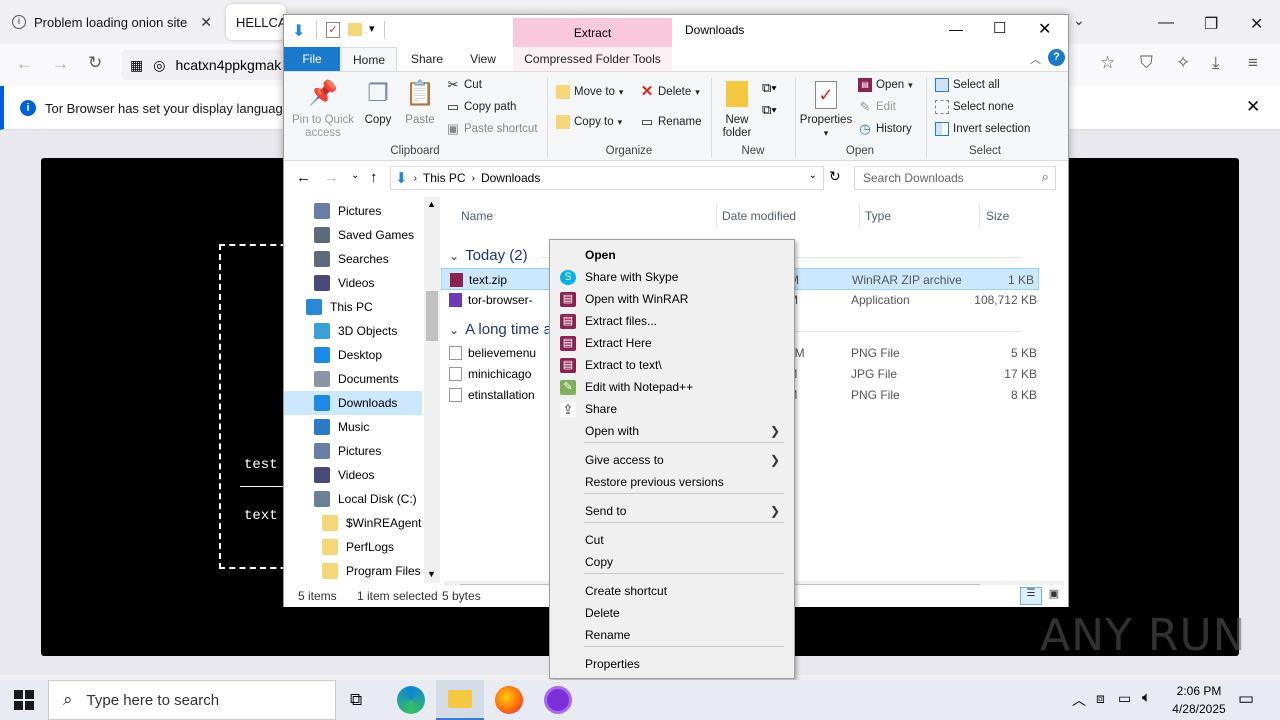  I want to click on browser-tab-1: i Problem loading onion site ✕, so click(112, 22).